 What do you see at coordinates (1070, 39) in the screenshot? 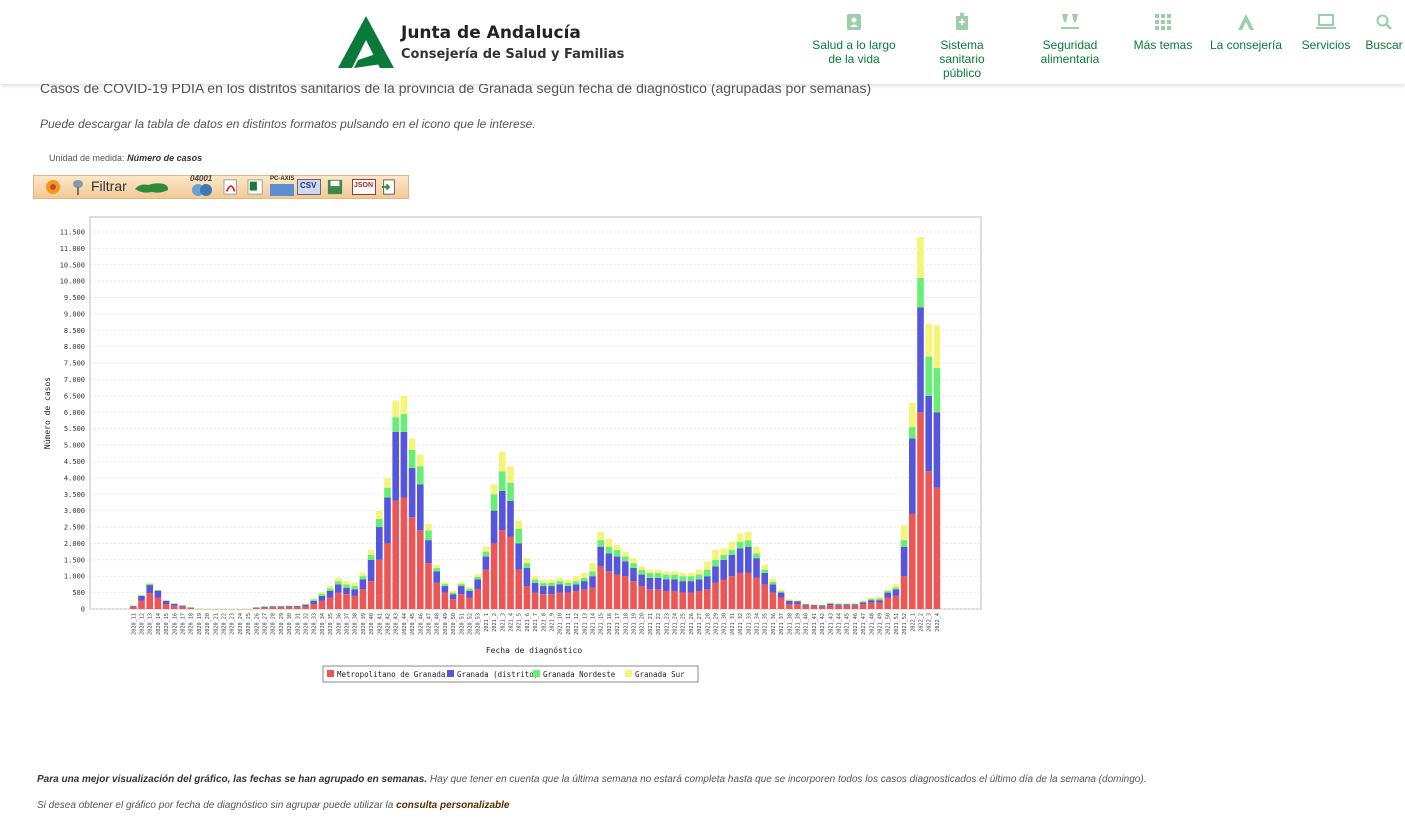
I see `nav-seguridad-alimentaria: Seguridad alimentaria` at bounding box center [1070, 39].